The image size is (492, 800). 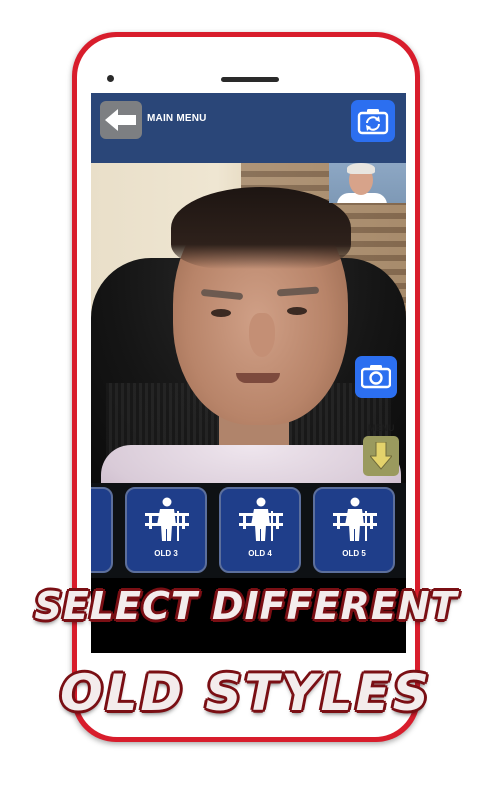 I want to click on blanket, so click(x=251, y=464).